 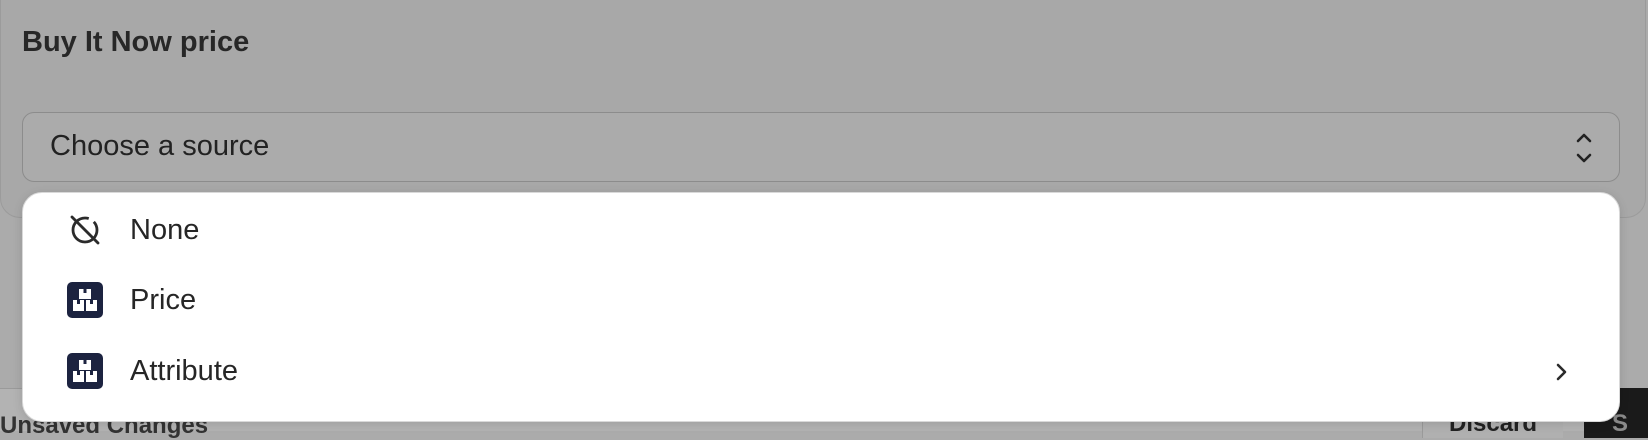 What do you see at coordinates (1584, 148) in the screenshot?
I see `chevron-up-down-icon` at bounding box center [1584, 148].